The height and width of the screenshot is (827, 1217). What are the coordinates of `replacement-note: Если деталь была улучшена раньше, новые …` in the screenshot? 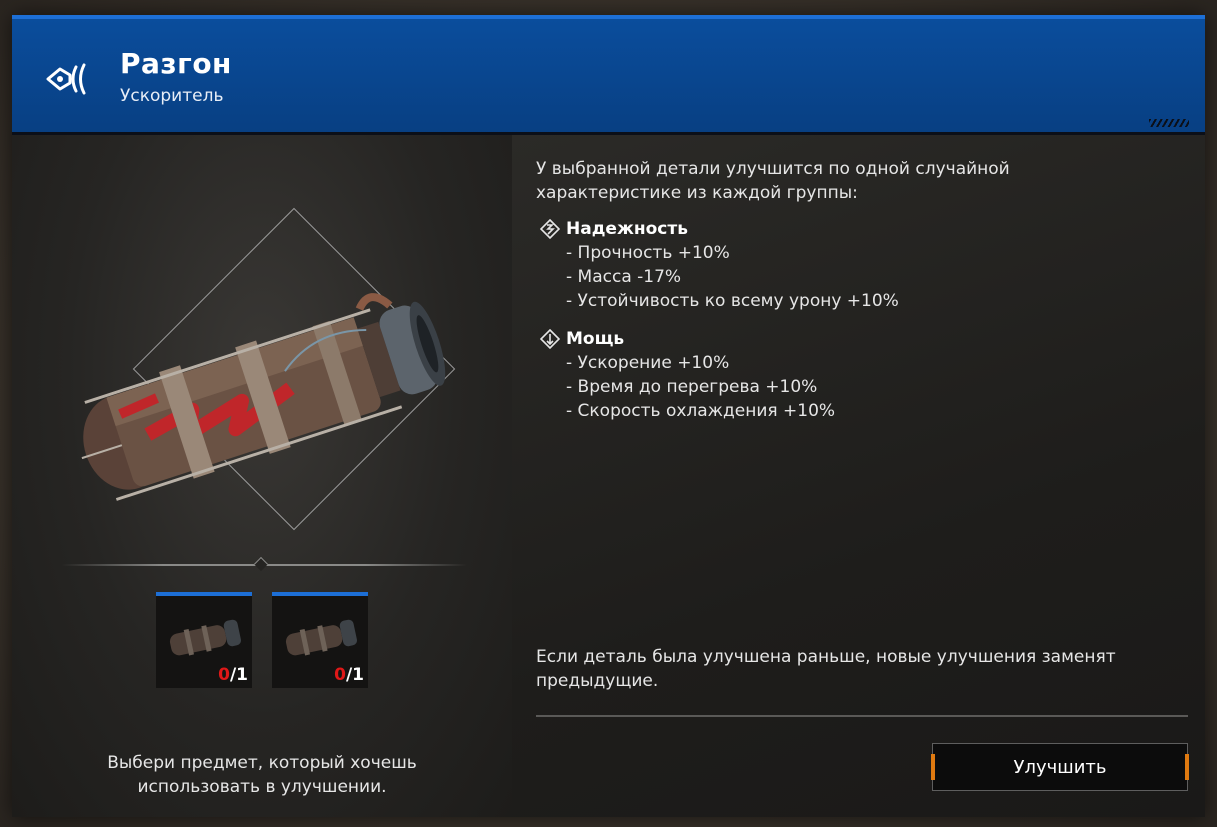 It's located at (826, 669).